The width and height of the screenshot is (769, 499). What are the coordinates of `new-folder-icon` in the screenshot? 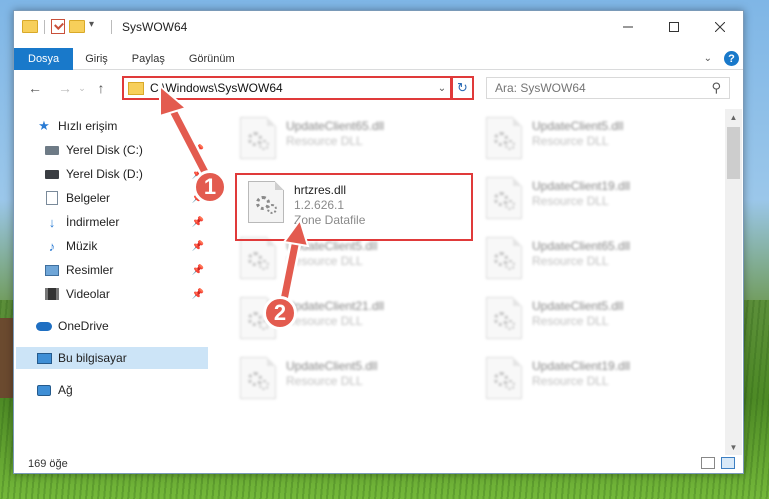 It's located at (77, 26).